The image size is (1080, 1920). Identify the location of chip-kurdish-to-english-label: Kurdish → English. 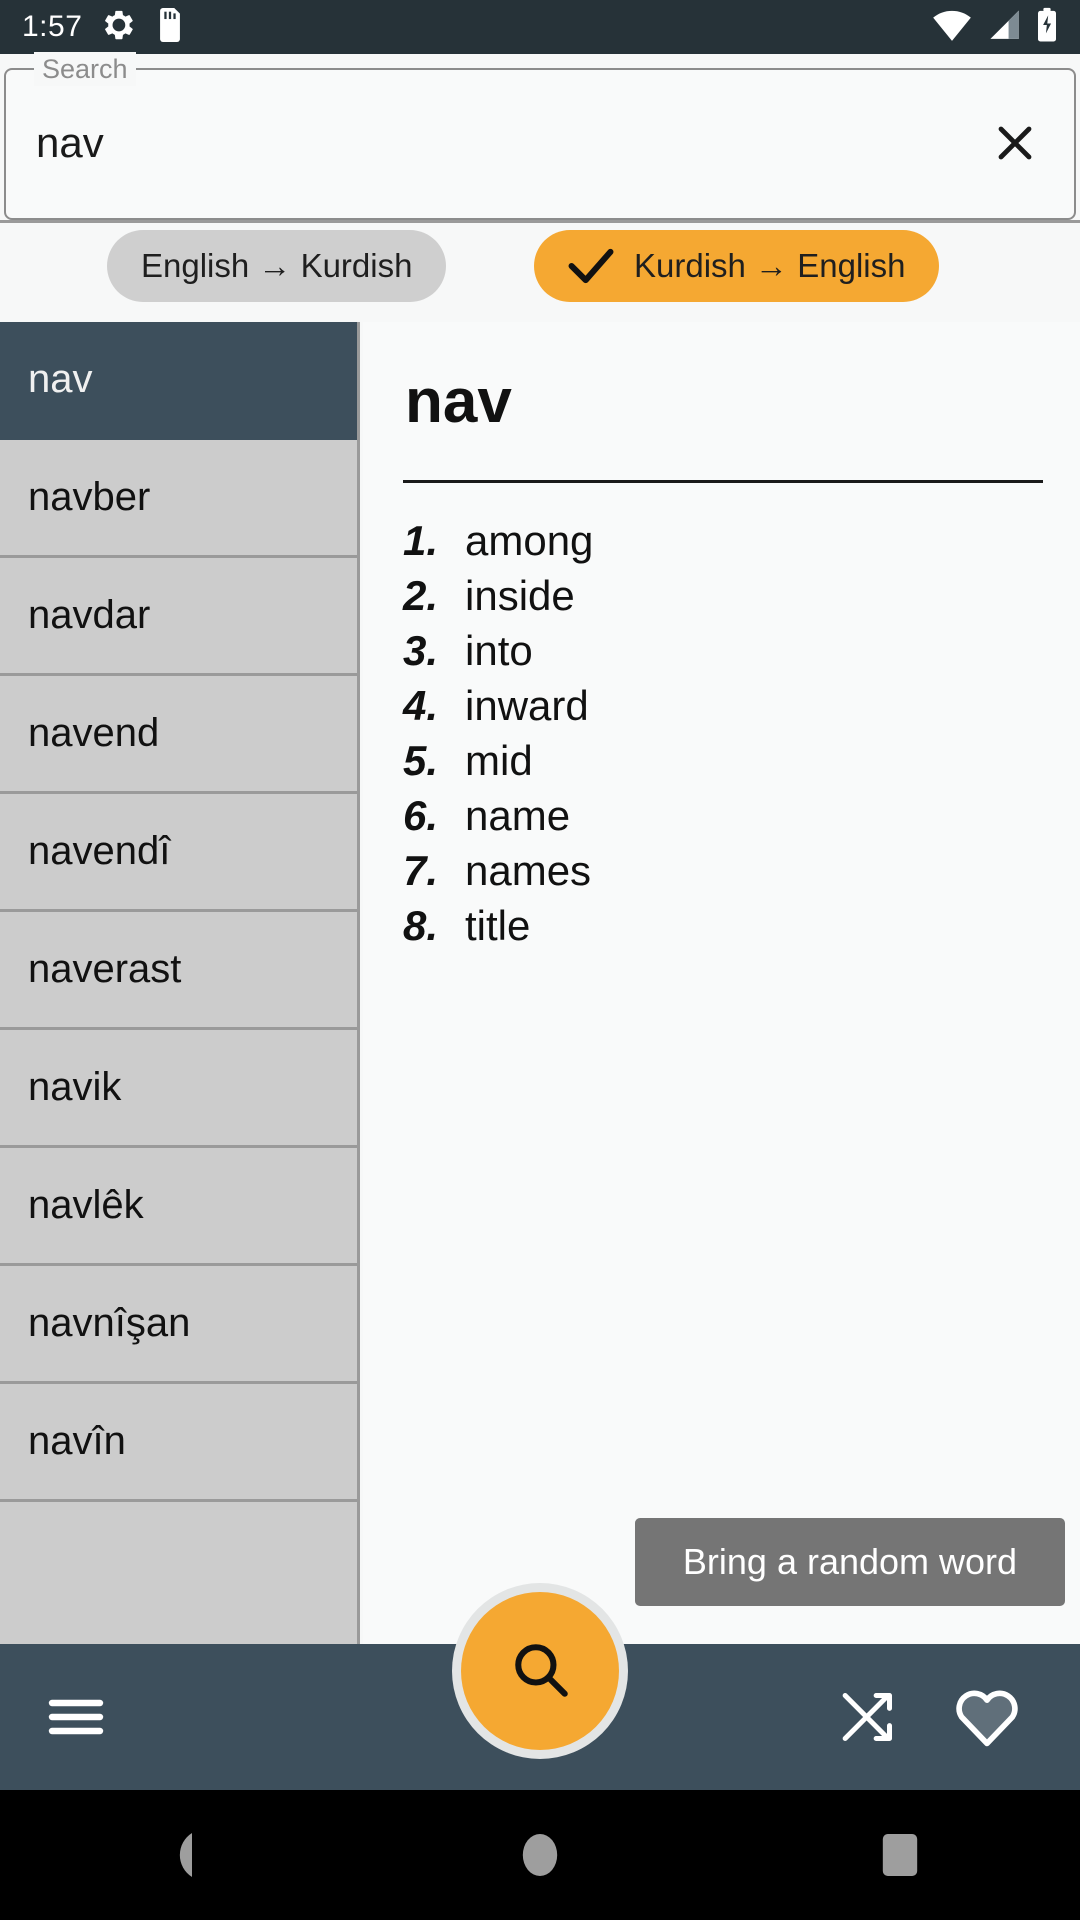
(770, 265).